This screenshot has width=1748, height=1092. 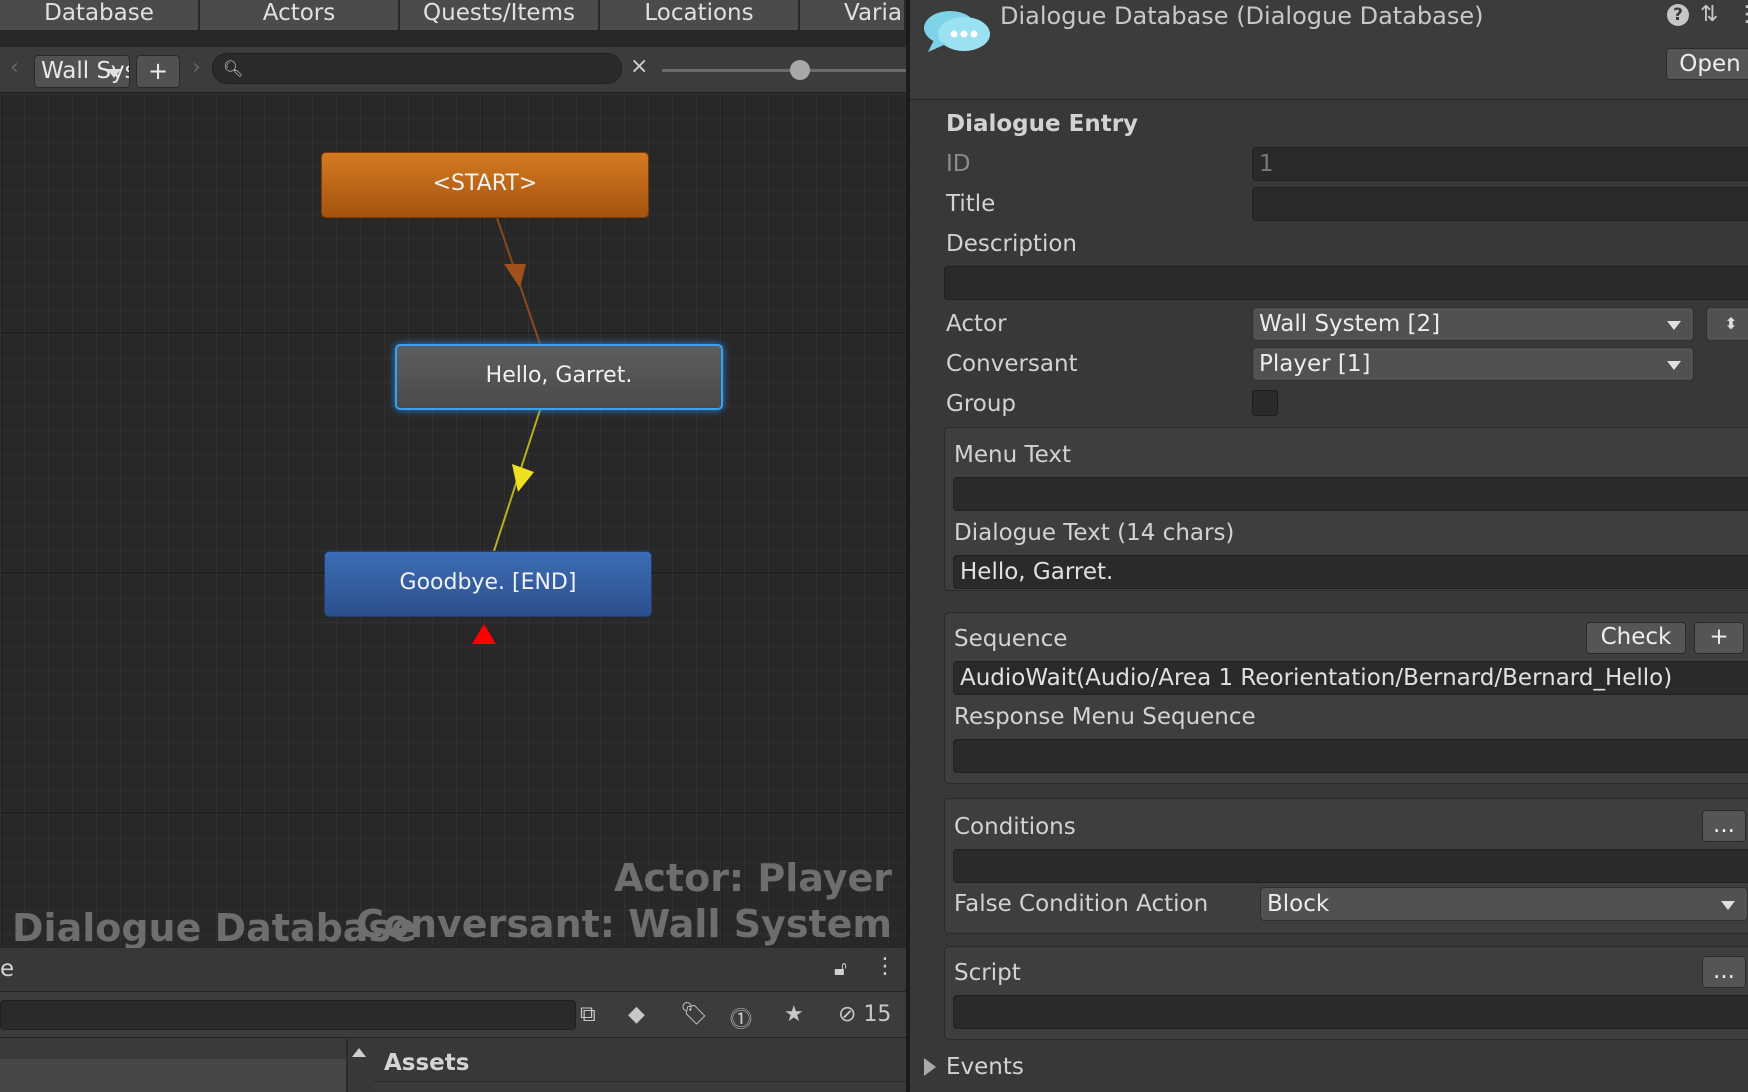 What do you see at coordinates (484, 634) in the screenshot?
I see `end-marker-icon` at bounding box center [484, 634].